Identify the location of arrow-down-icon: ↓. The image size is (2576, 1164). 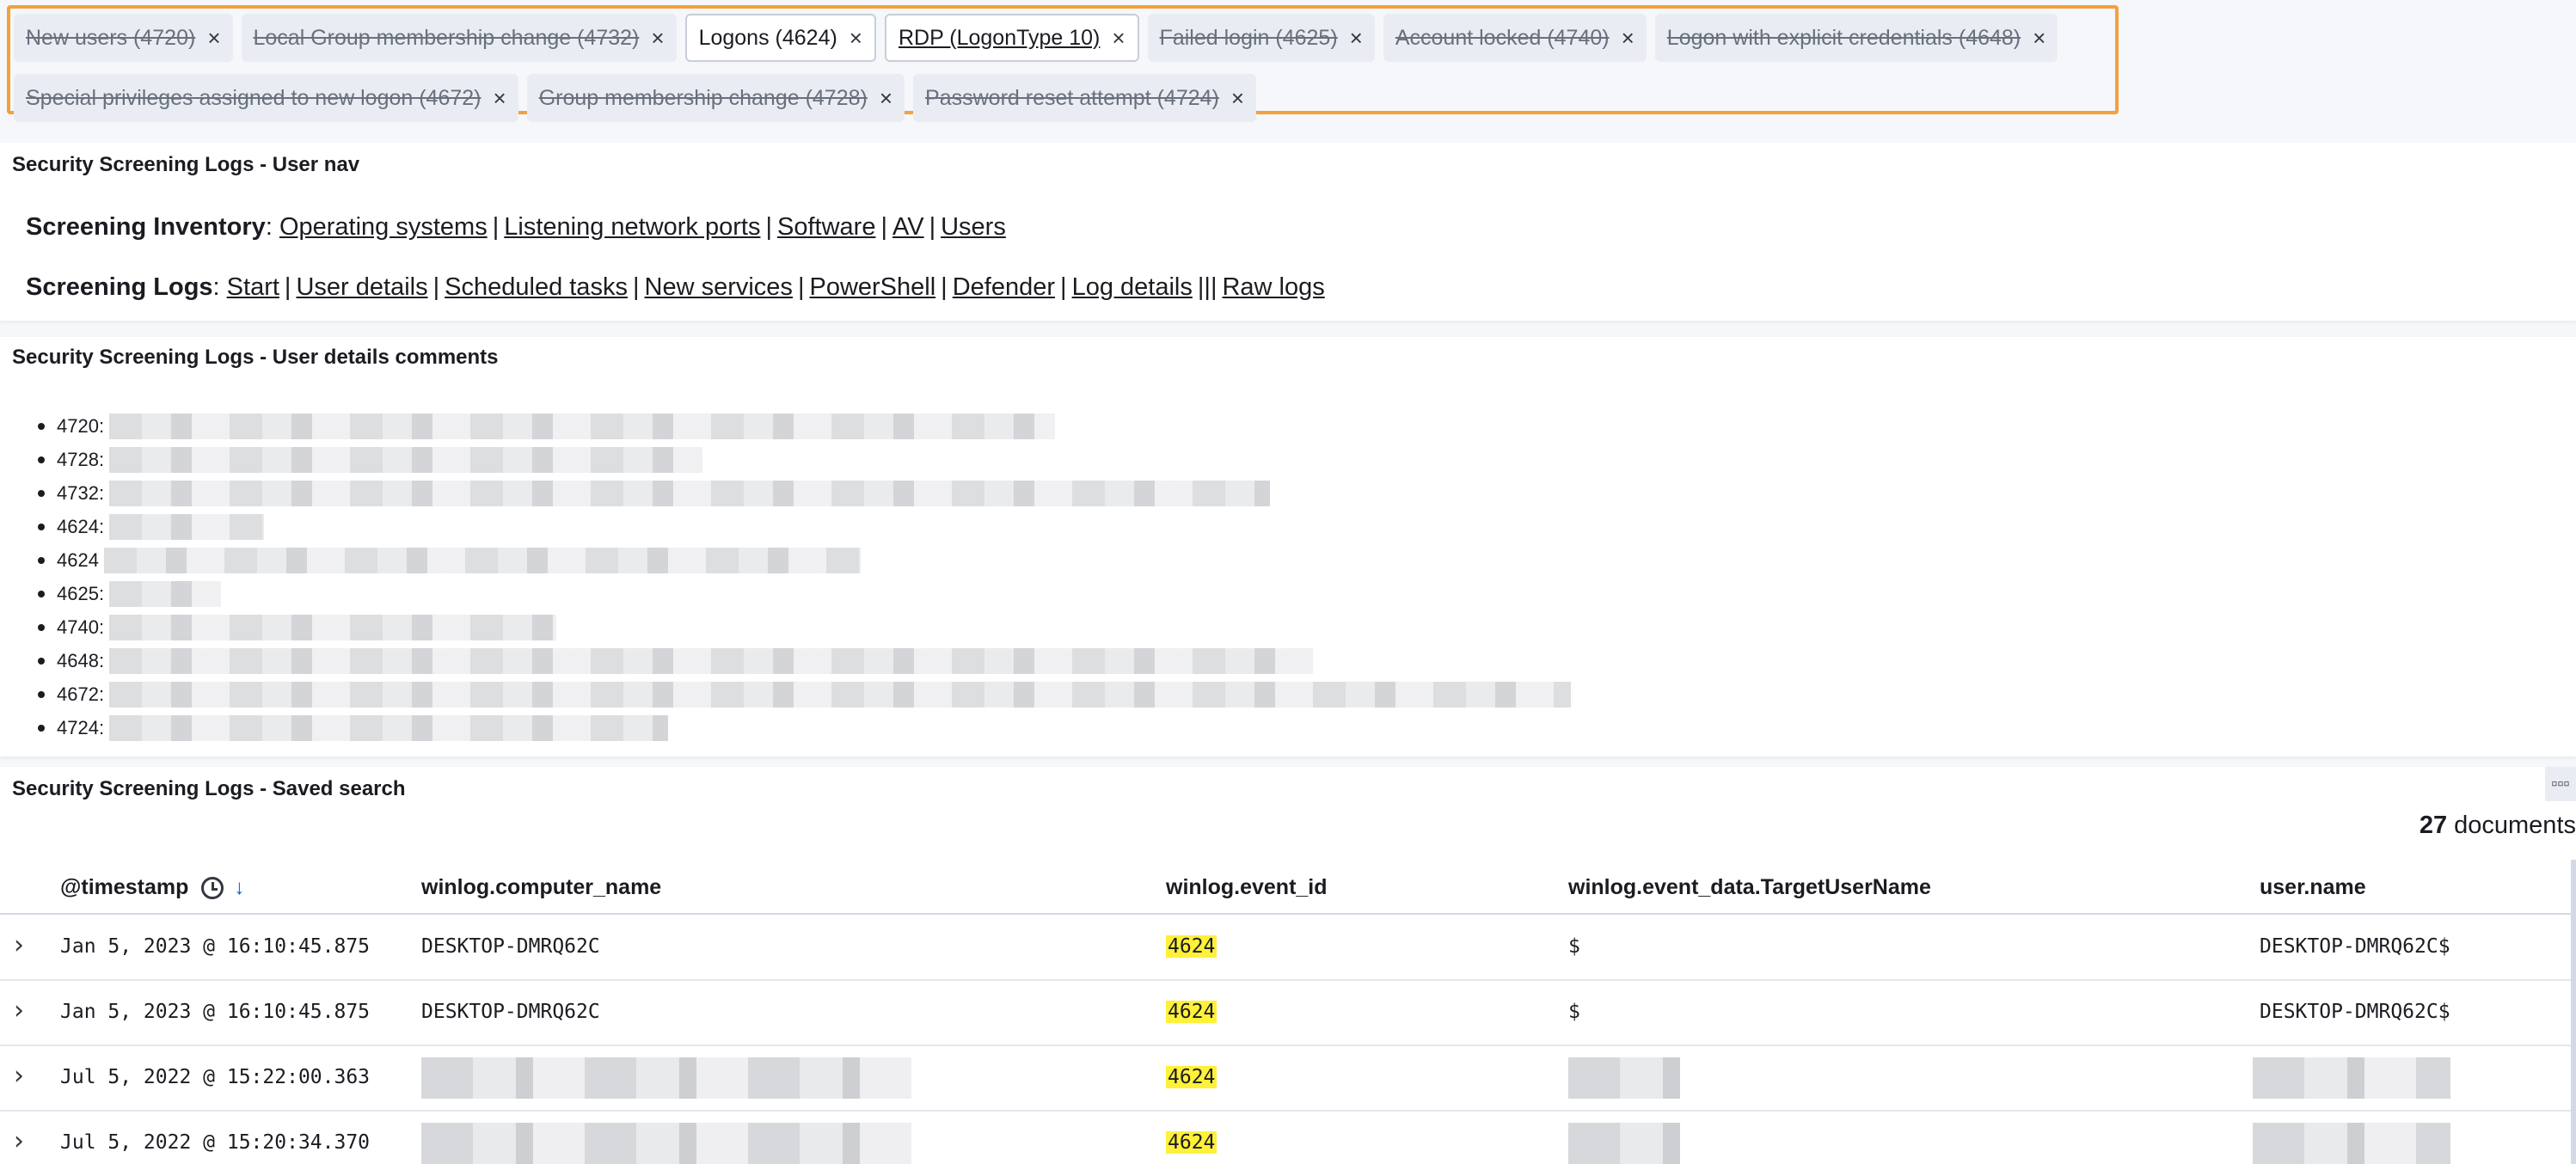
(239, 888).